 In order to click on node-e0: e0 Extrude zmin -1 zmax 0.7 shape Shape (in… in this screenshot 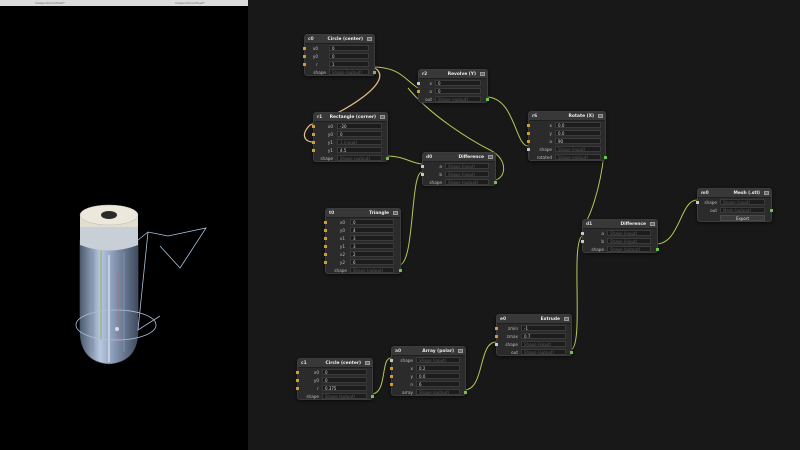, I will do `click(534, 335)`.